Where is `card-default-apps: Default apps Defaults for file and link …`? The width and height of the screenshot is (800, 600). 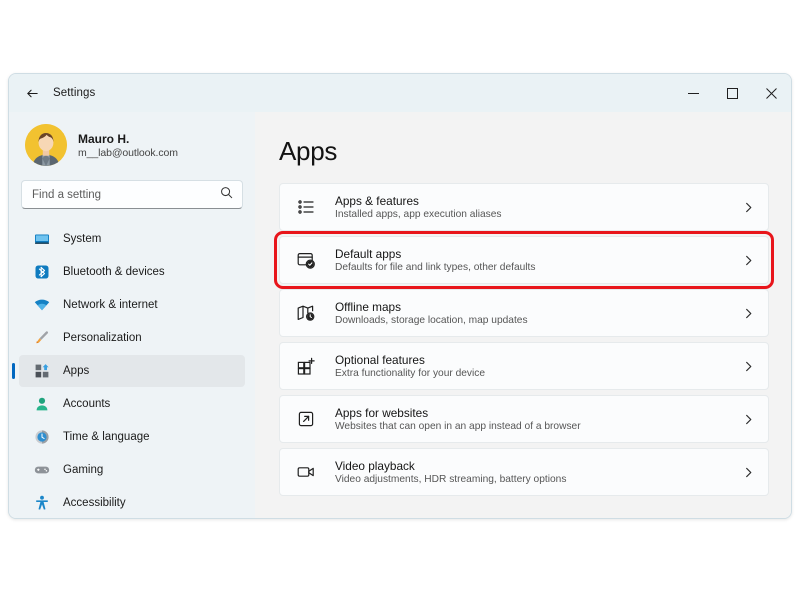
card-default-apps: Default apps Defaults for file and link … is located at coordinates (524, 260).